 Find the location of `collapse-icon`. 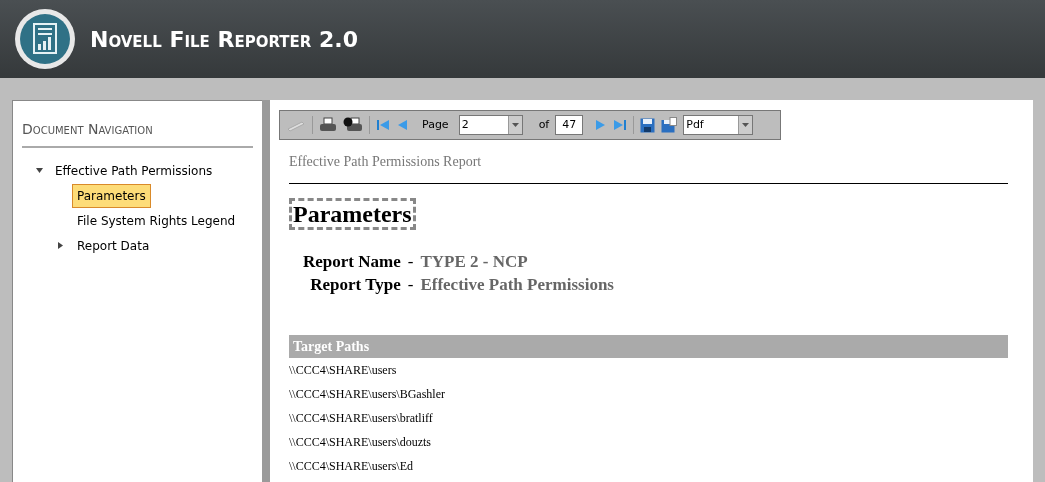

collapse-icon is located at coordinates (39, 170).